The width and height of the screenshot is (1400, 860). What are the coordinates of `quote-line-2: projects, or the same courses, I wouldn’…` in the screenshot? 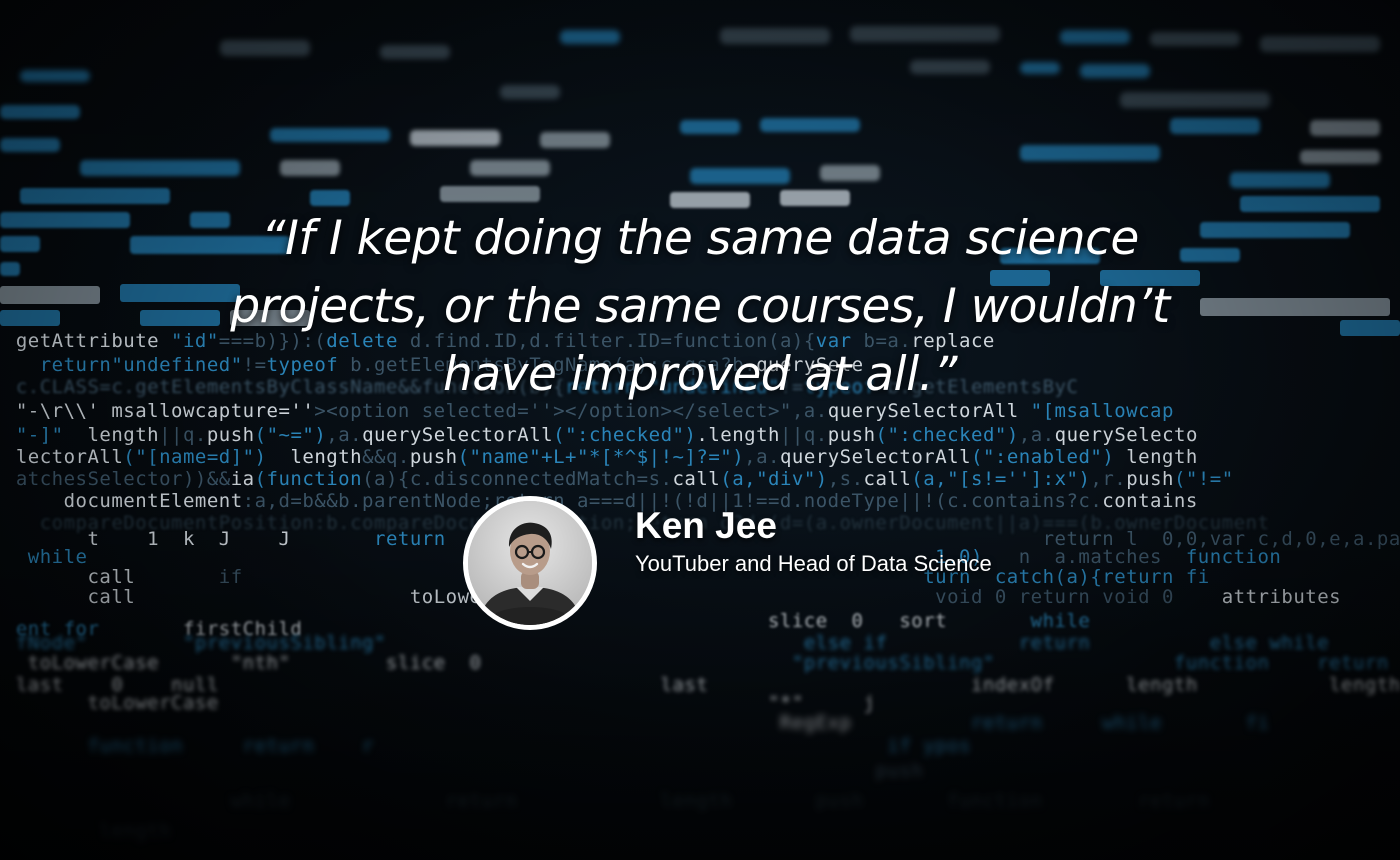 It's located at (700, 306).